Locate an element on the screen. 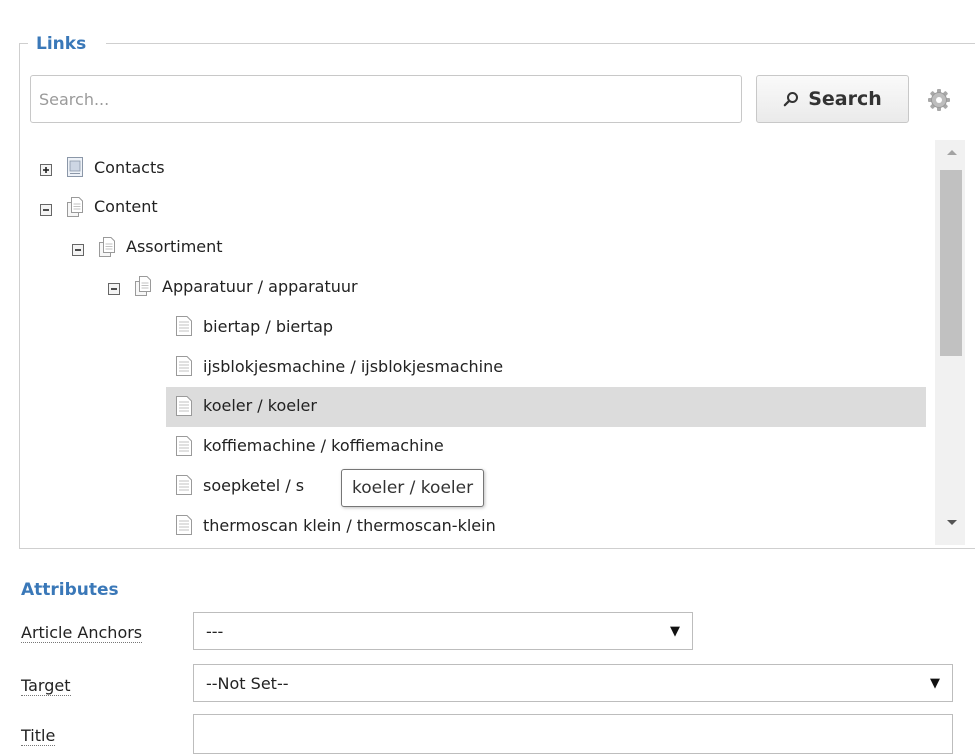 This screenshot has width=975, height=754. tree-item-label: biertap / biertap is located at coordinates (268, 326).